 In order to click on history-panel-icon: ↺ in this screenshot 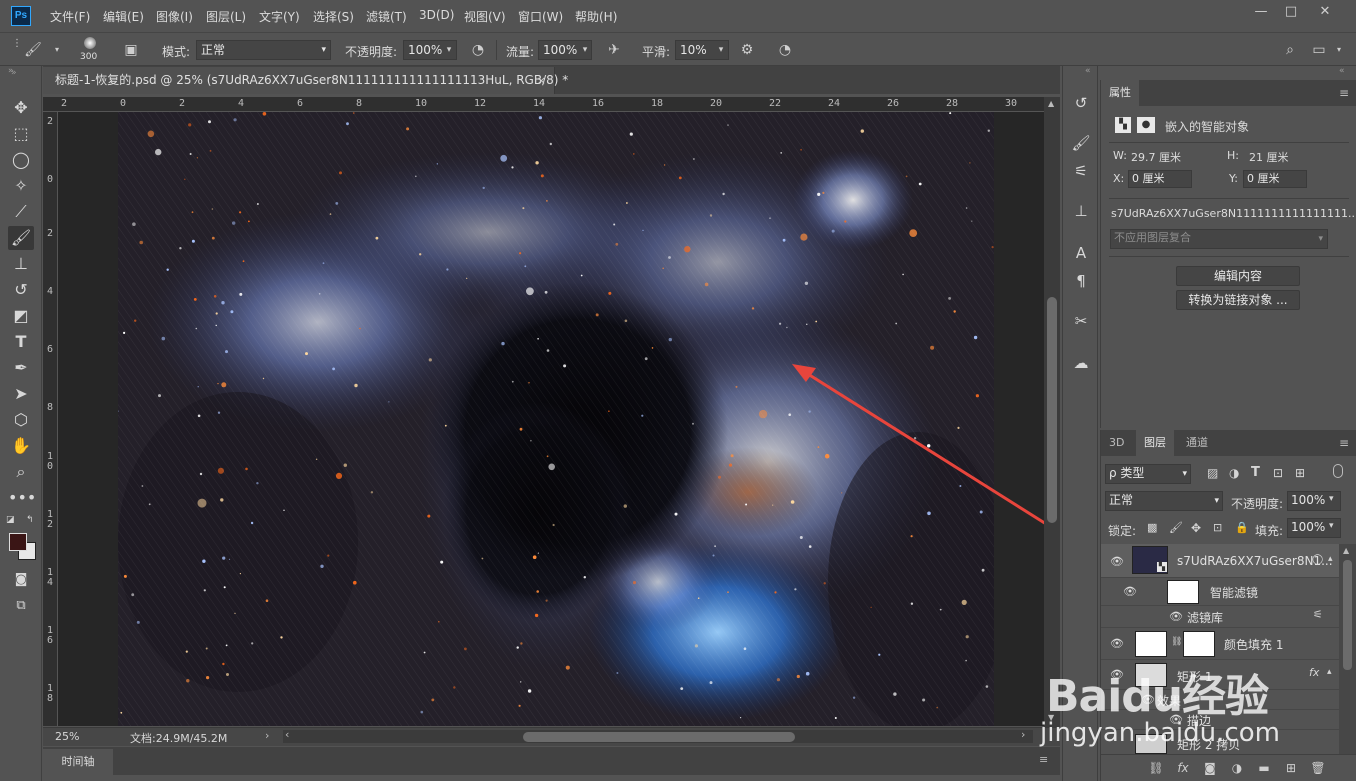, I will do `click(1081, 103)`.